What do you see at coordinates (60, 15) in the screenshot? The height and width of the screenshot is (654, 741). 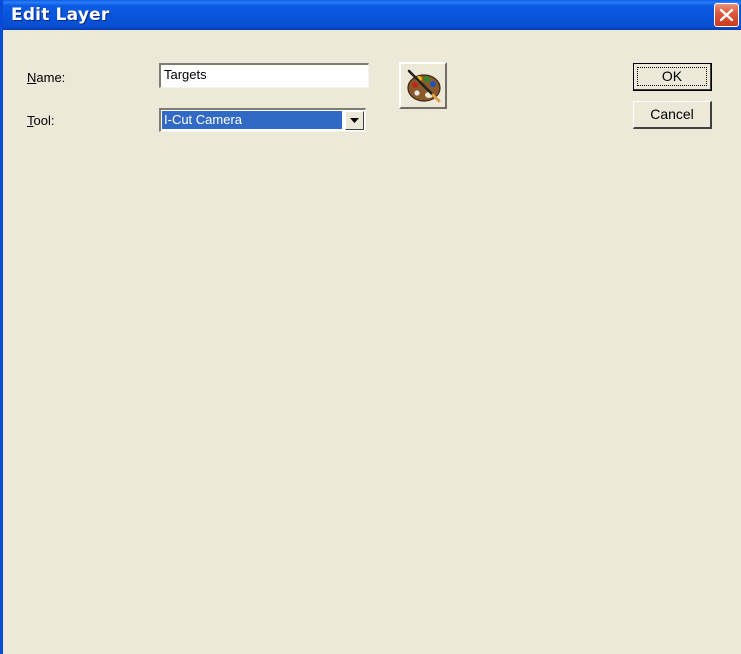 I see `window-title: Edit Layer` at bounding box center [60, 15].